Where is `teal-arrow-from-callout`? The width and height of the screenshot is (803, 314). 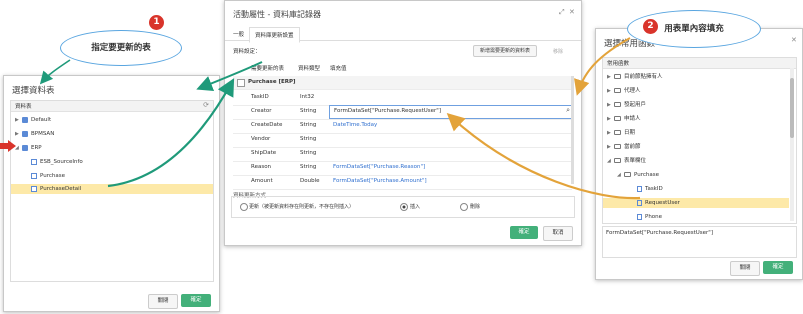
teal-arrow-from-callout is located at coordinates (55, 72).